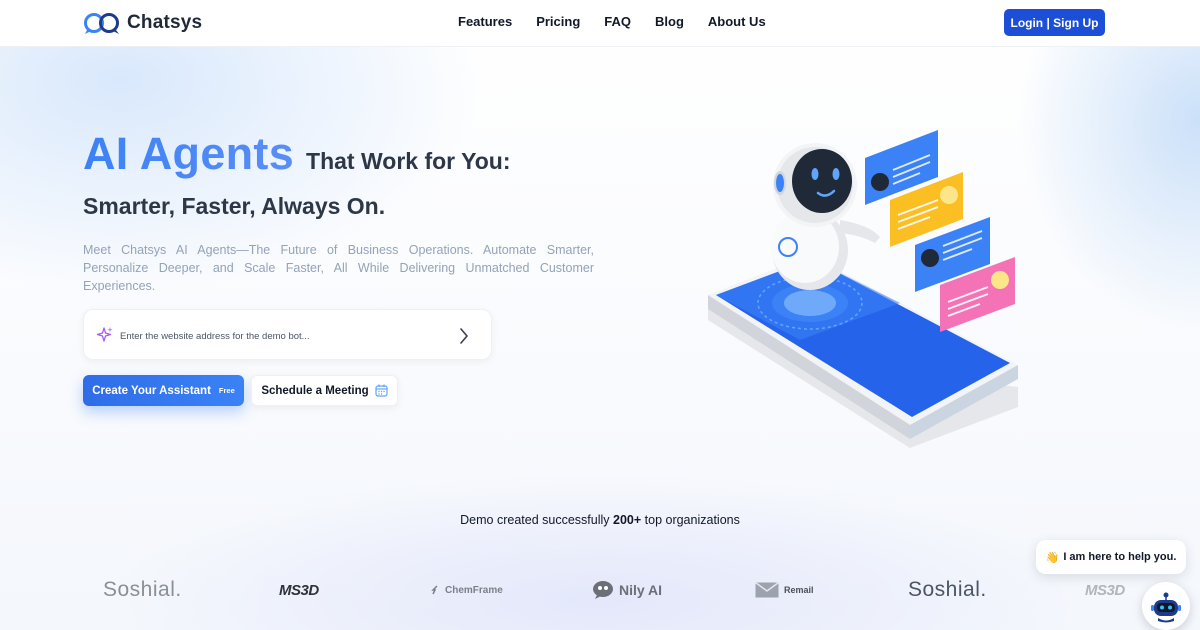  I want to click on schedule-meeting-label: Schedule a Meeting, so click(315, 390).